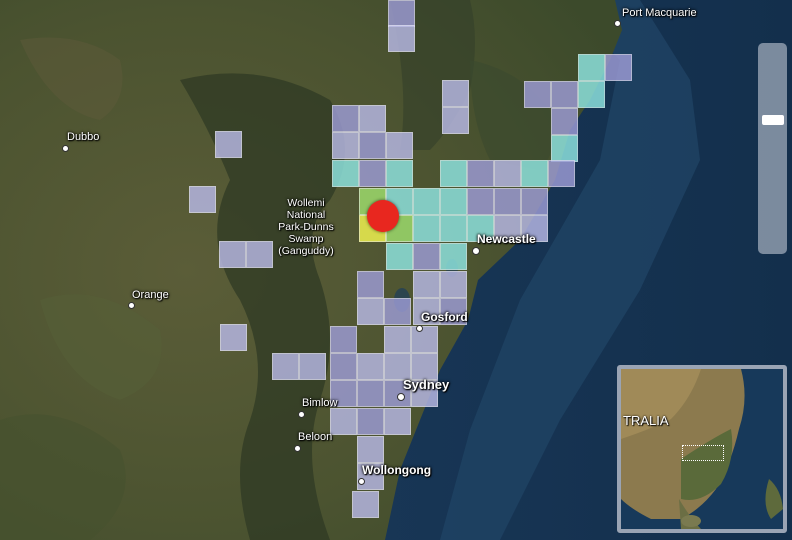 This screenshot has width=792, height=540. Describe the element at coordinates (401, 397) in the screenshot. I see `sydney-marker` at that location.